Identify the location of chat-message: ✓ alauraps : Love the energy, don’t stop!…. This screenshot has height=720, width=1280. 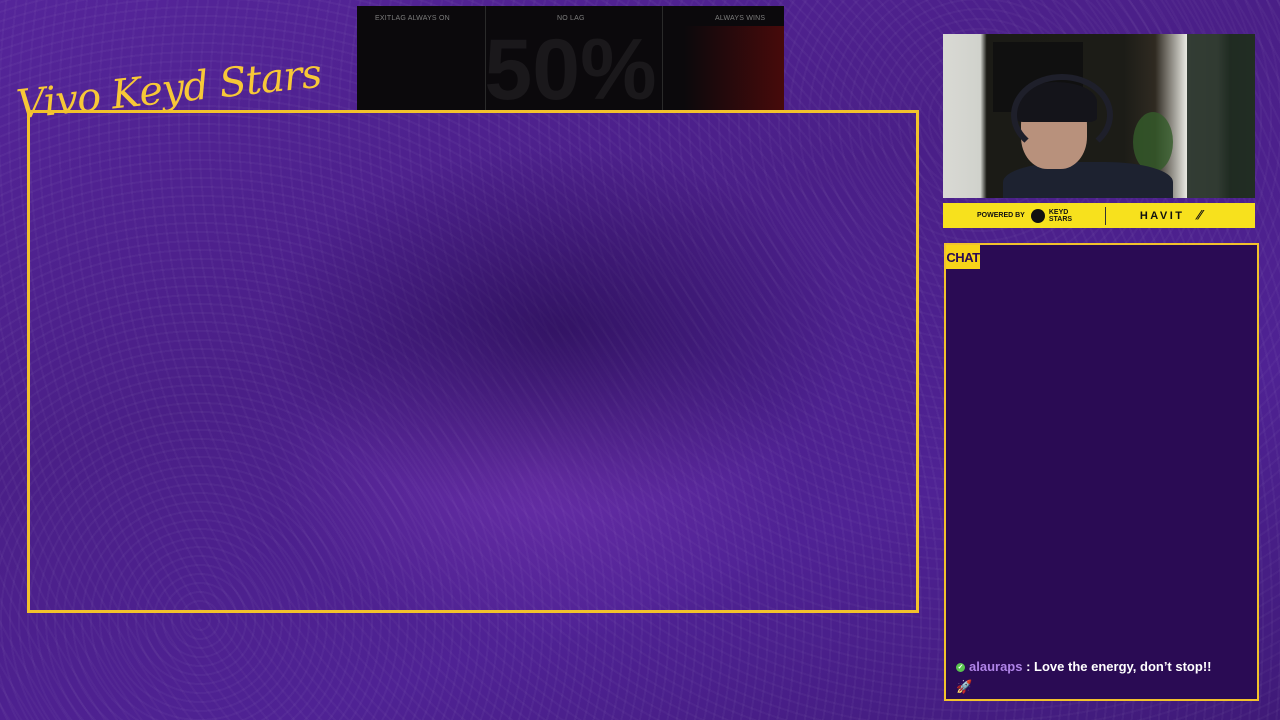
(1103, 677).